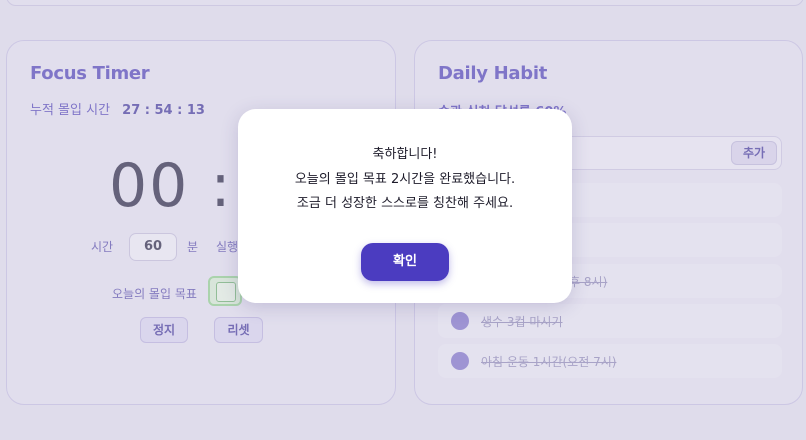  What do you see at coordinates (405, 262) in the screenshot?
I see `confirm-button: 확인` at bounding box center [405, 262].